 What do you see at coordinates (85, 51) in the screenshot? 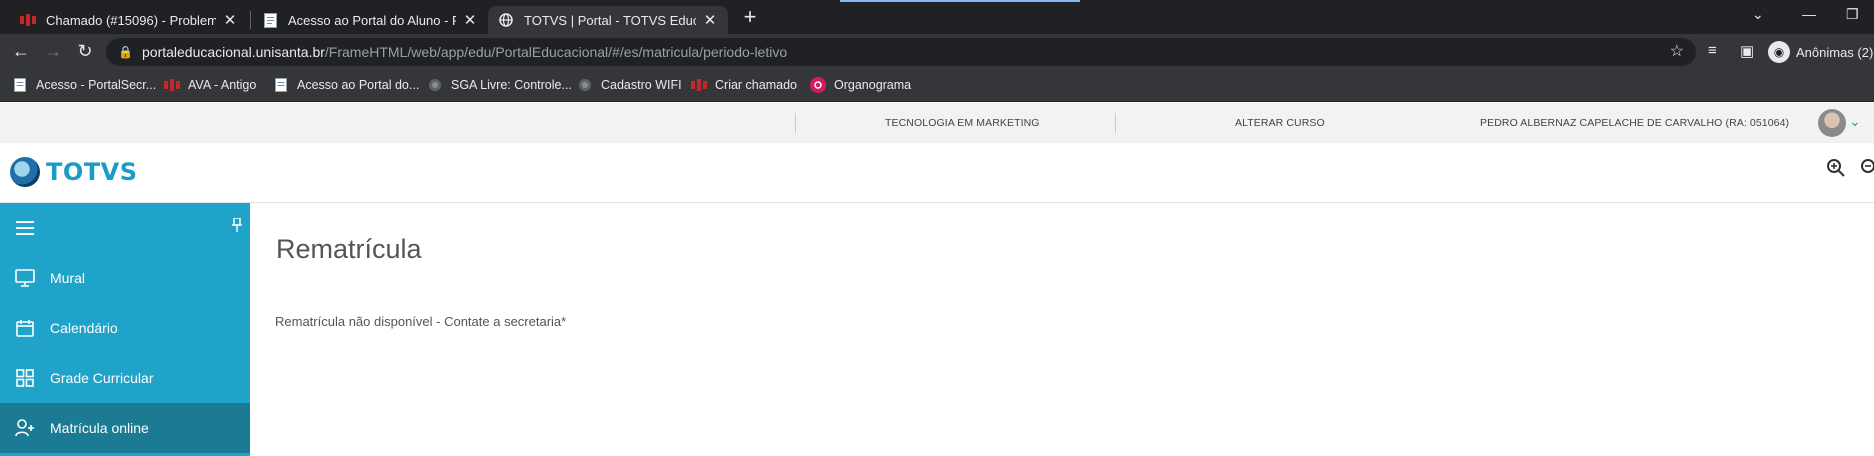
I see `reload-icon: ↻` at bounding box center [85, 51].